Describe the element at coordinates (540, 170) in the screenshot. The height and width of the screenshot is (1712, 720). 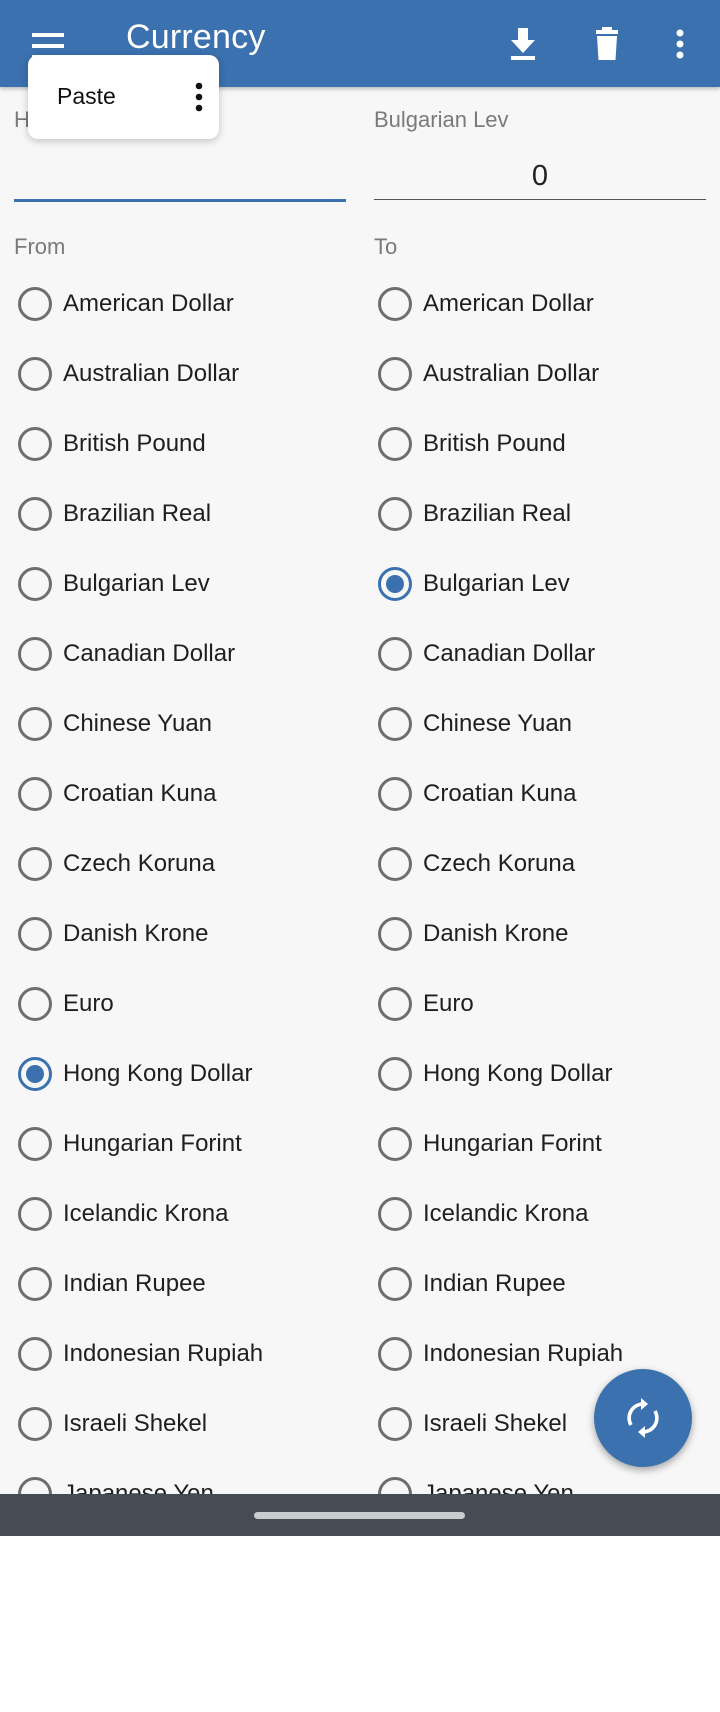
I see `result-field: 0` at that location.